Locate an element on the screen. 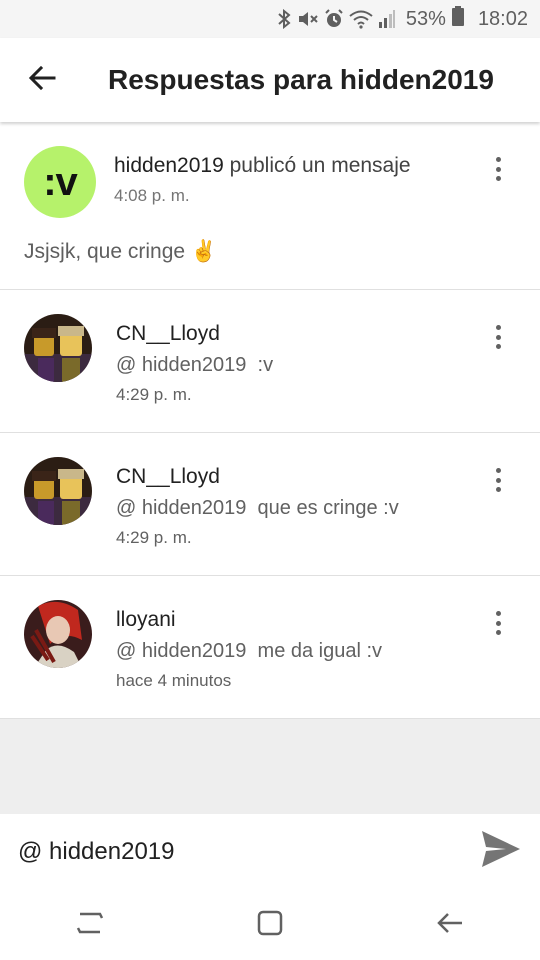 This screenshot has height=960, width=540. app-bar: Respuestas para hidden2019 is located at coordinates (270, 80).